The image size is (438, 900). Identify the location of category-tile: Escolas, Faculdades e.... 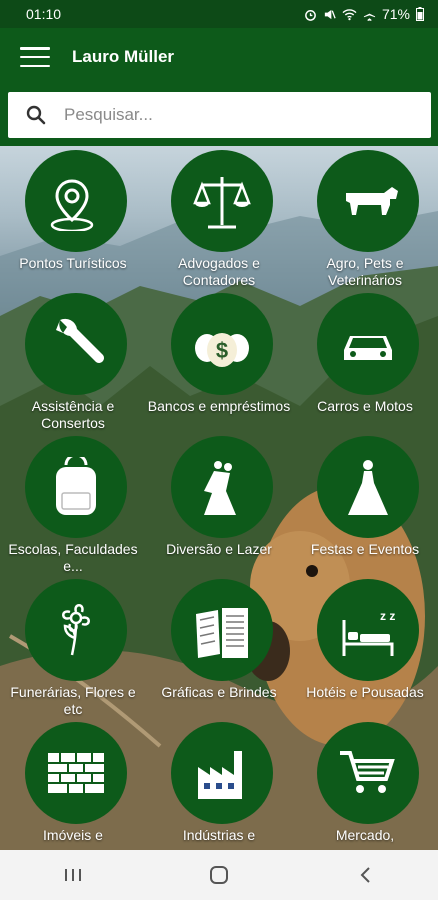
(73, 503).